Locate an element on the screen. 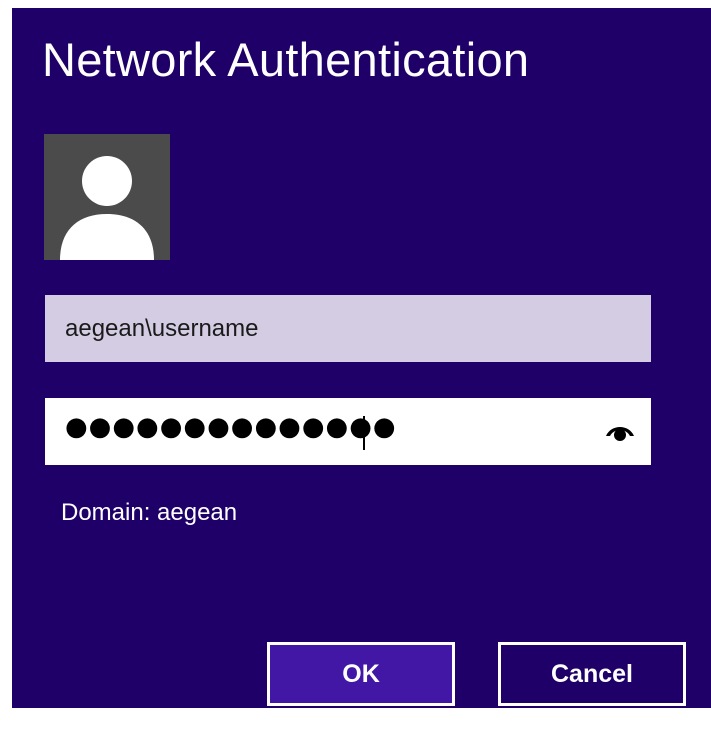 This screenshot has height=737, width=711. username-field is located at coordinates (348, 328).